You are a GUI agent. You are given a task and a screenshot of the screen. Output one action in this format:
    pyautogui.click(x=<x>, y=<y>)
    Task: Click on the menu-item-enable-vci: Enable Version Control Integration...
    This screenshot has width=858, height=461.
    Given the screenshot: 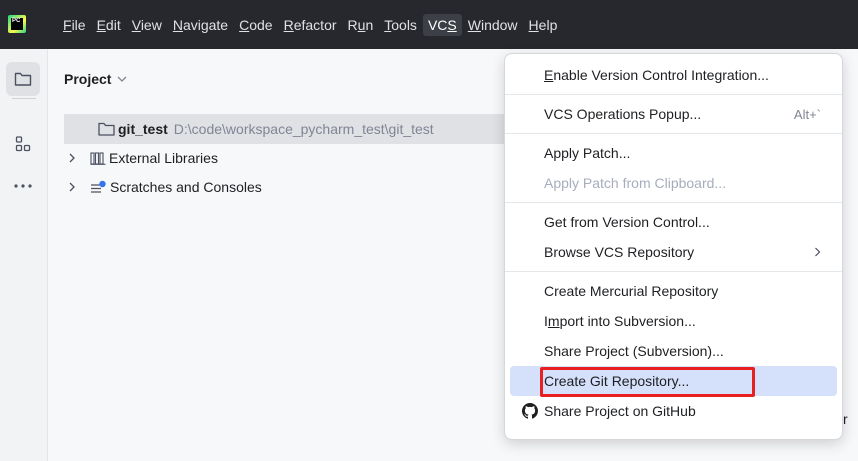 What is the action you would take?
    pyautogui.click(x=673, y=75)
    